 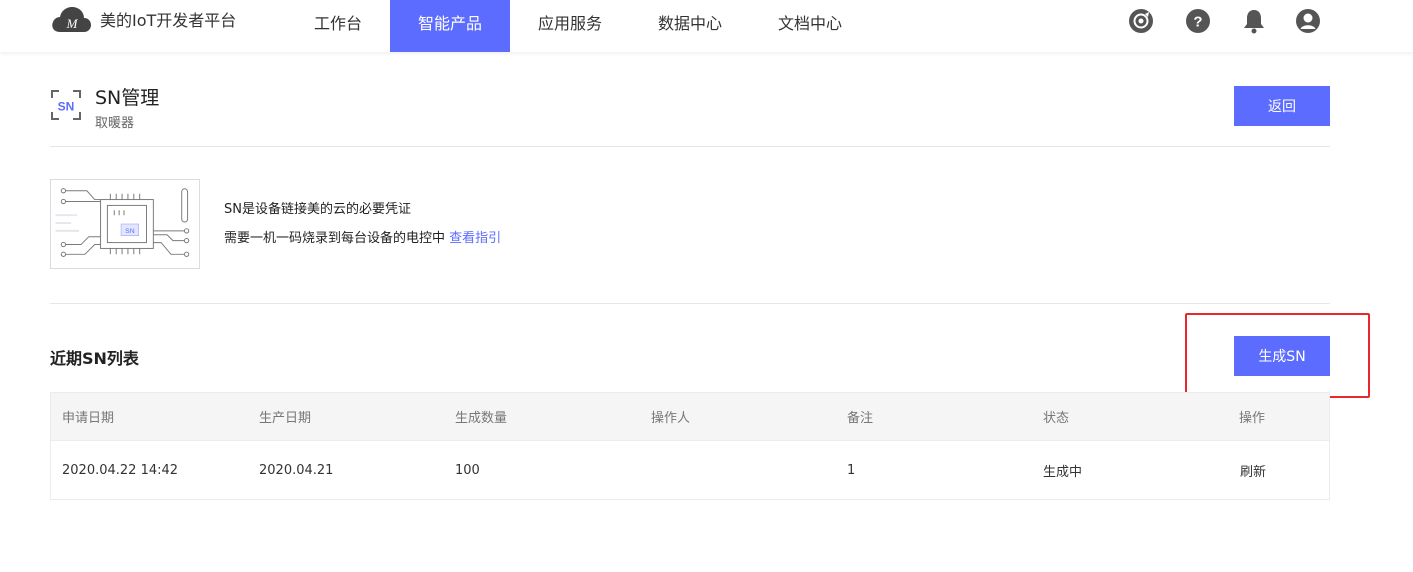 I want to click on top-navigation-bar: M 美的IoT开发者平台 工作台 智能产品 应用服务 数据中心 文档中心 ?, so click(x=706, y=26).